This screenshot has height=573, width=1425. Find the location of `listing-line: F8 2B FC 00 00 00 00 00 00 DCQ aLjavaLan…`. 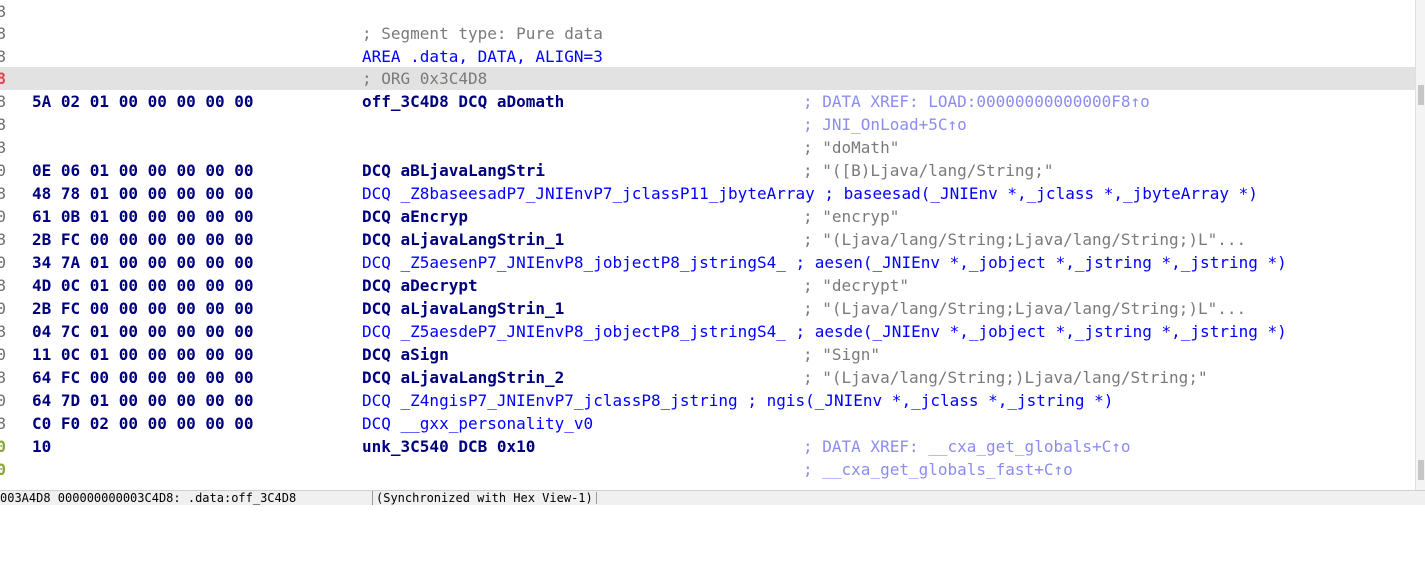

listing-line: F8 2B FC 00 00 00 00 00 00 DCQ aLjavaLan… is located at coordinates (707, 239).